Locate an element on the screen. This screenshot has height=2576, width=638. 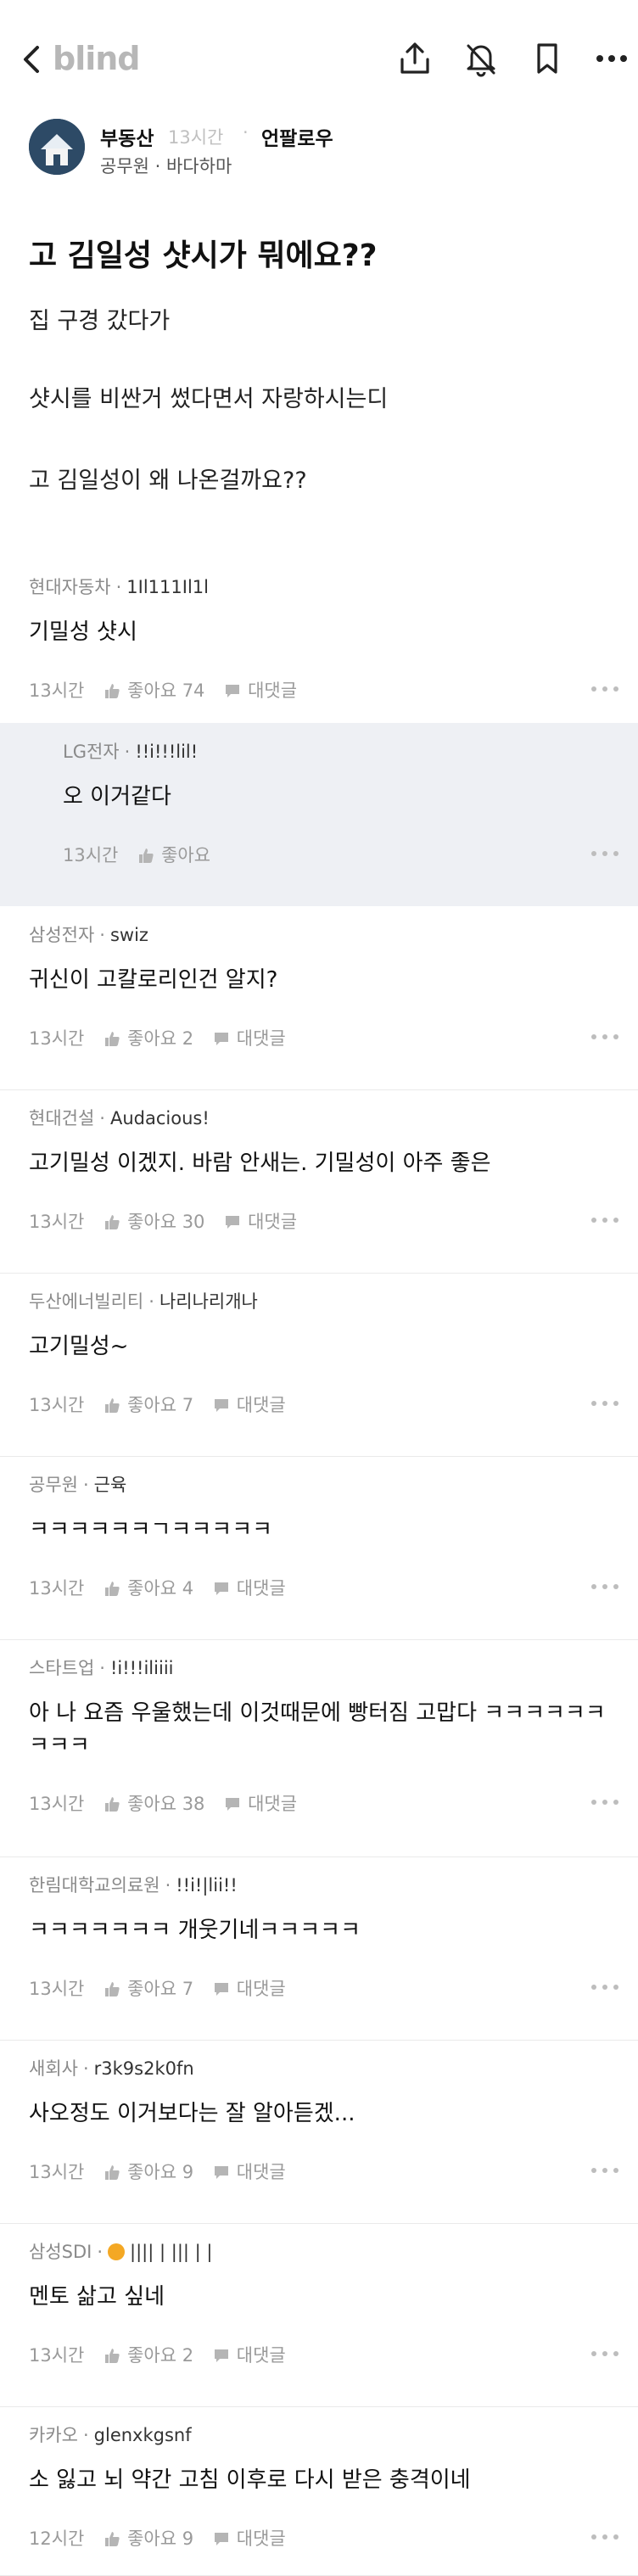
comment-author: 삼성SDI · |||| | ||| | | is located at coordinates (120, 2251).